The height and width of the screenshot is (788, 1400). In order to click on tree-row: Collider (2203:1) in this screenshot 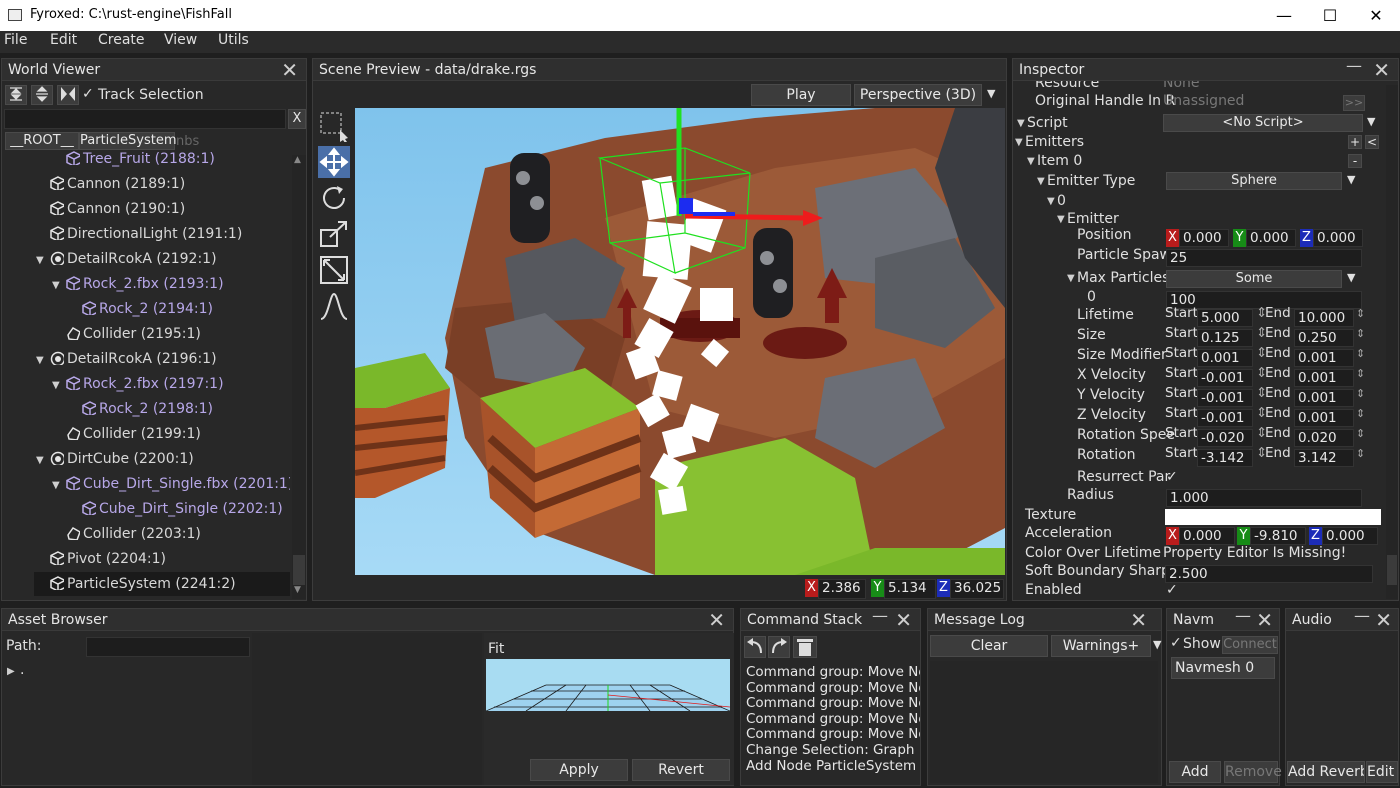, I will do `click(146, 534)`.